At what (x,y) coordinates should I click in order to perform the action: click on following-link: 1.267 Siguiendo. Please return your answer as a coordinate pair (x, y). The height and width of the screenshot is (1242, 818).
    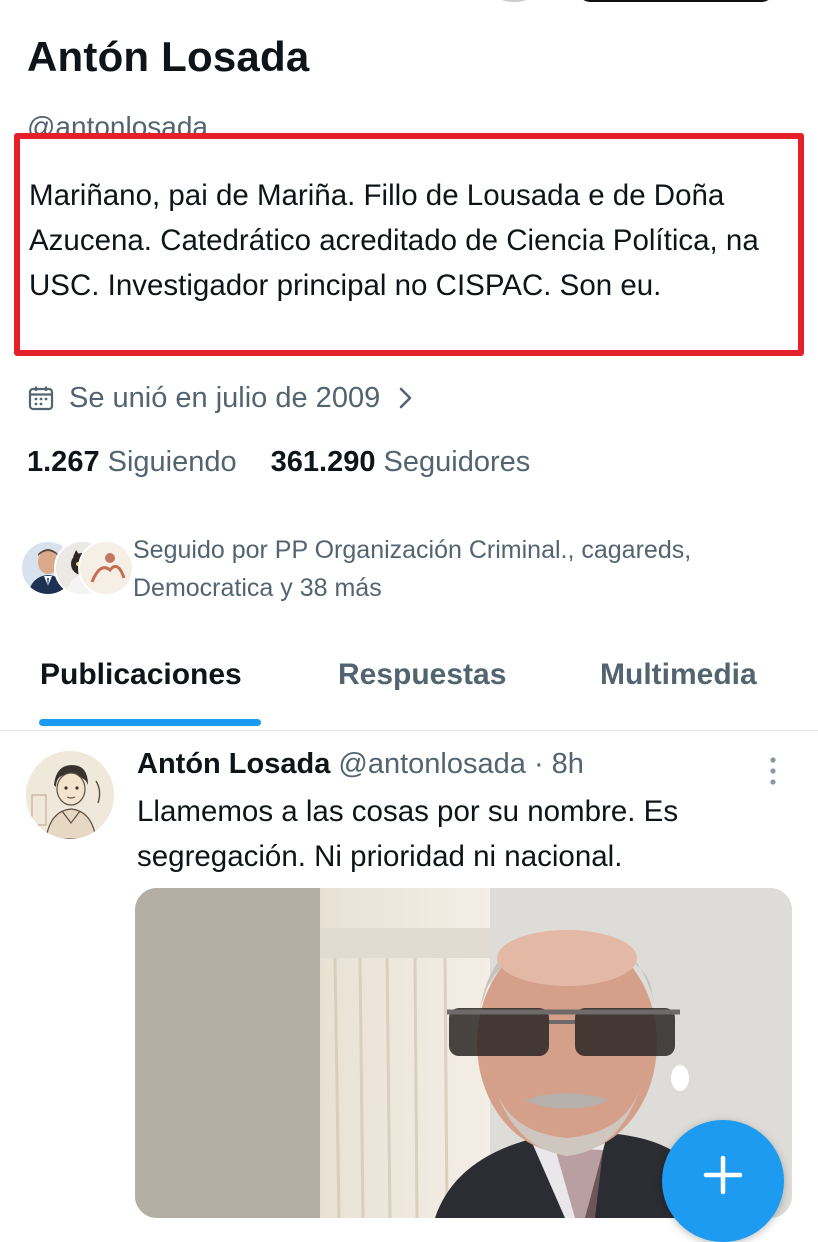
    Looking at the image, I should click on (132, 462).